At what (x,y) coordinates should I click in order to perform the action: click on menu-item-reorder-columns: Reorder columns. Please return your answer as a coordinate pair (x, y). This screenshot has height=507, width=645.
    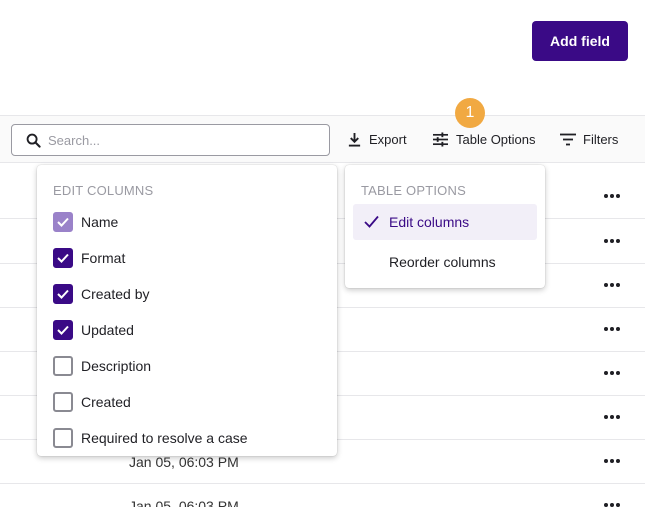
    Looking at the image, I should click on (445, 262).